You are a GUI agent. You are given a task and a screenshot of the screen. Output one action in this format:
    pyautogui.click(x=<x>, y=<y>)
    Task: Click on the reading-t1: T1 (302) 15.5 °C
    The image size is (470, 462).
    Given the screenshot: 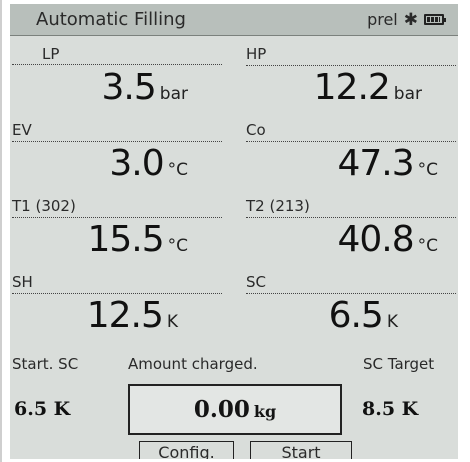 What is the action you would take?
    pyautogui.click(x=117, y=233)
    